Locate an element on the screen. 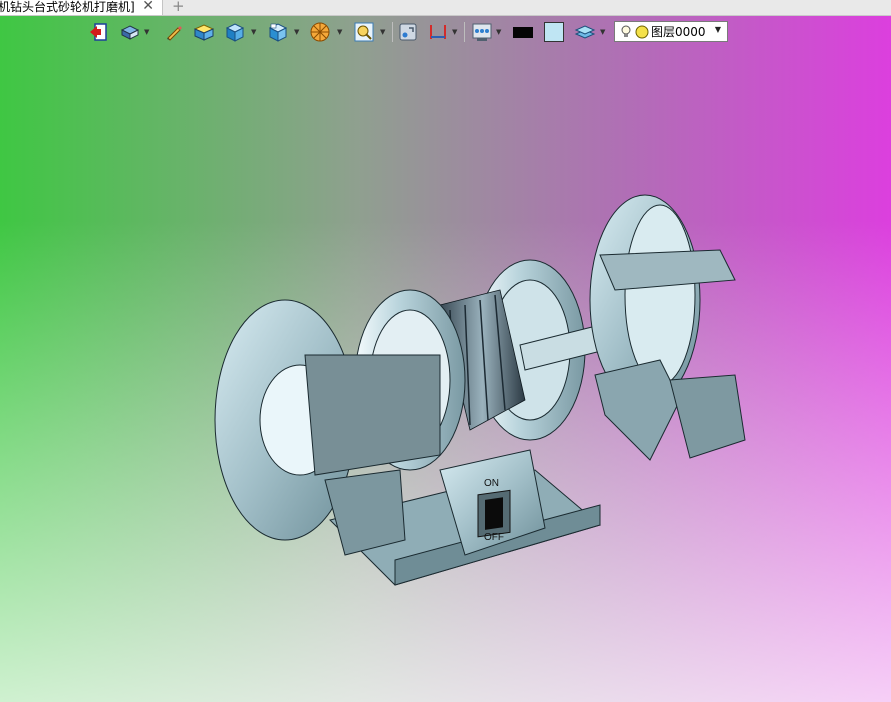  right-wheel-guard is located at coordinates (667, 327).